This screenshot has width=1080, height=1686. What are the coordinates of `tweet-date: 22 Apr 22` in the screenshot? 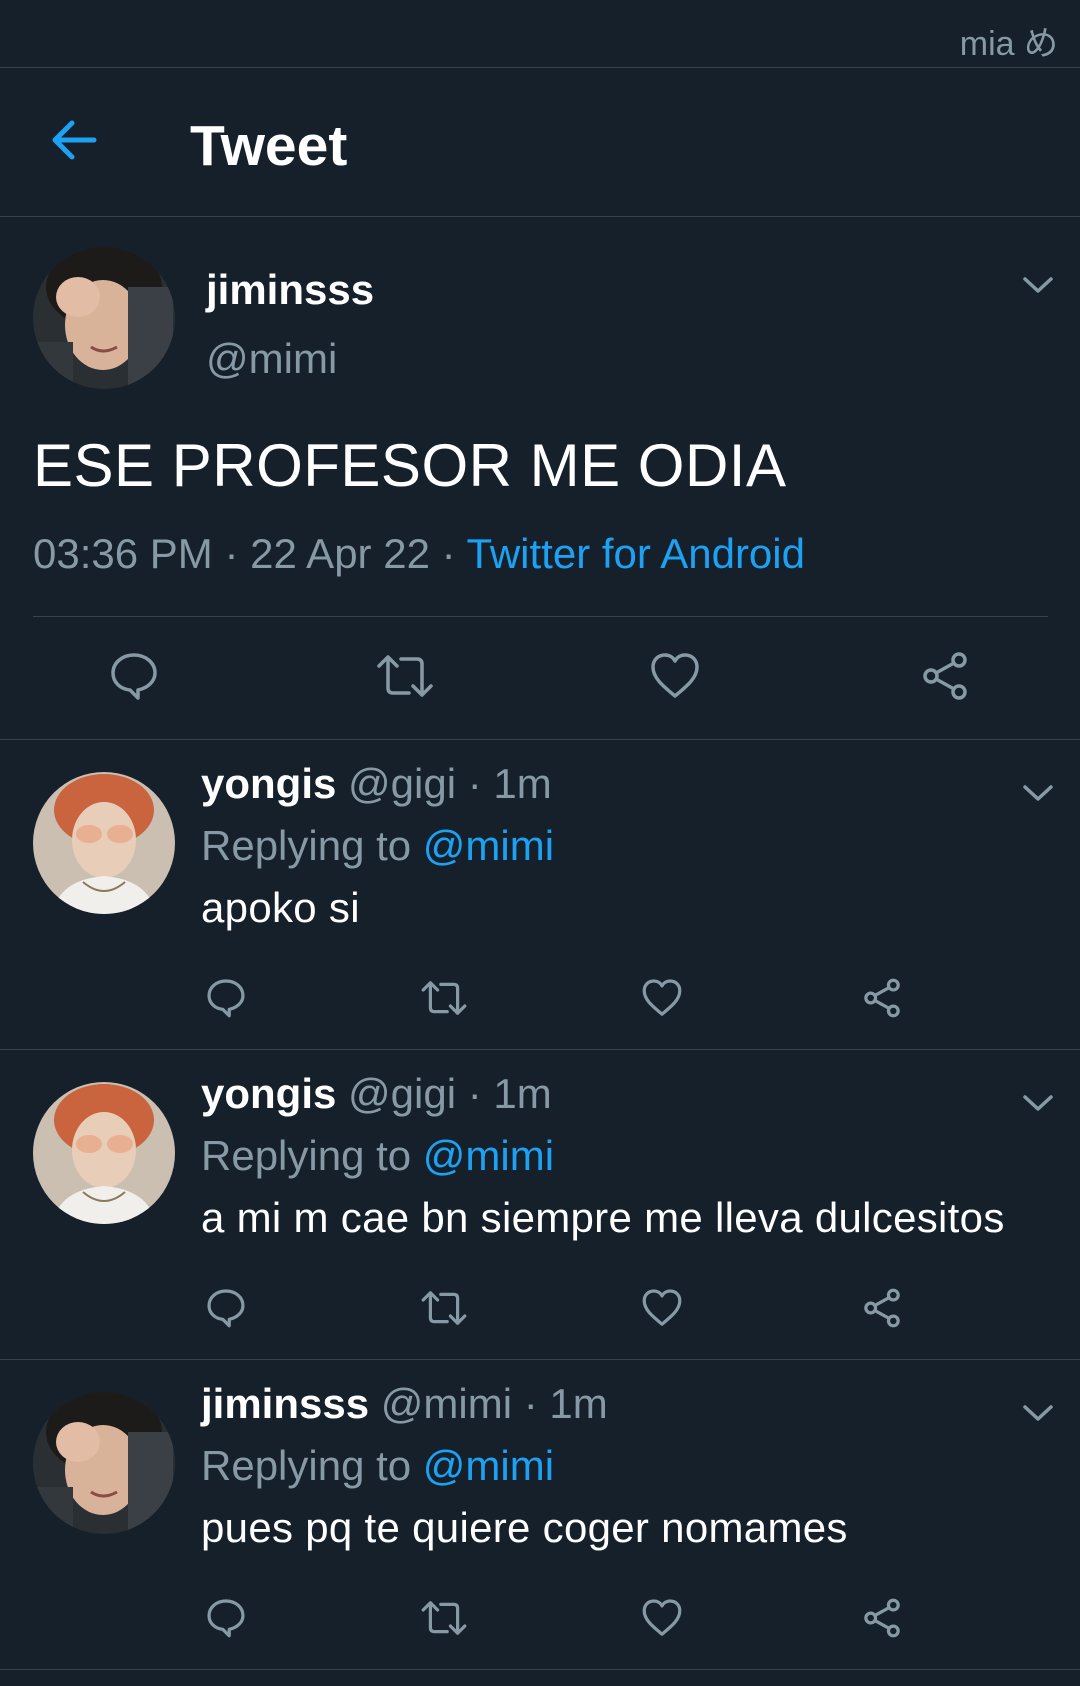 It's located at (340, 553).